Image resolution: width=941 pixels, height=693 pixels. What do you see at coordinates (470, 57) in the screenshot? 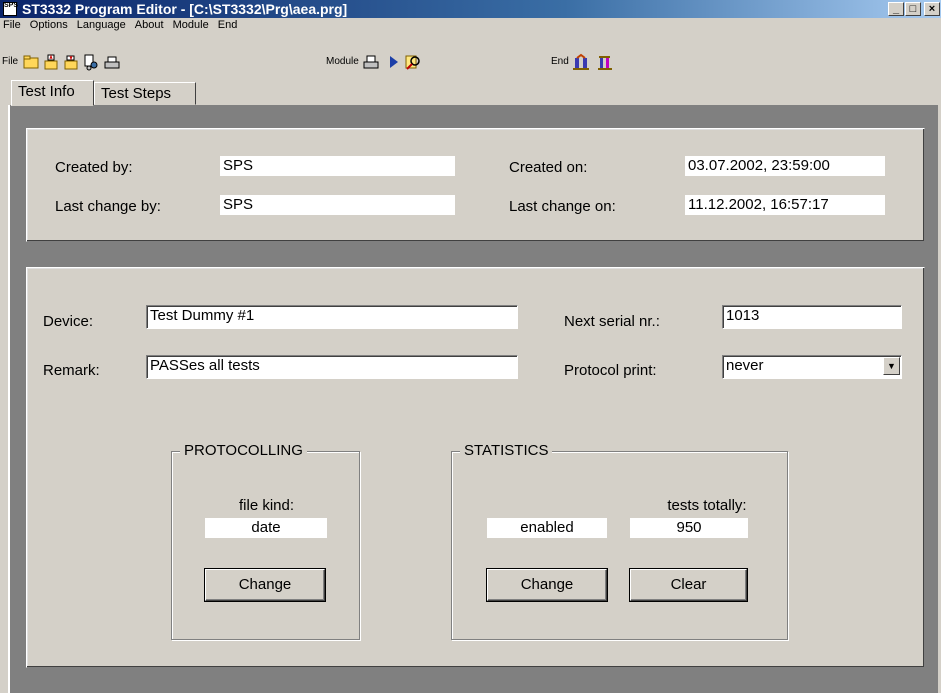
I see `toolbar: File Module End` at bounding box center [470, 57].